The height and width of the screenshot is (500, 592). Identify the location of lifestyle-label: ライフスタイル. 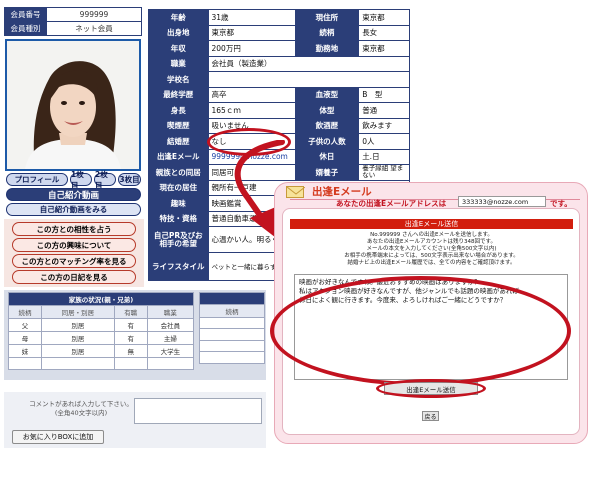
(178, 266).